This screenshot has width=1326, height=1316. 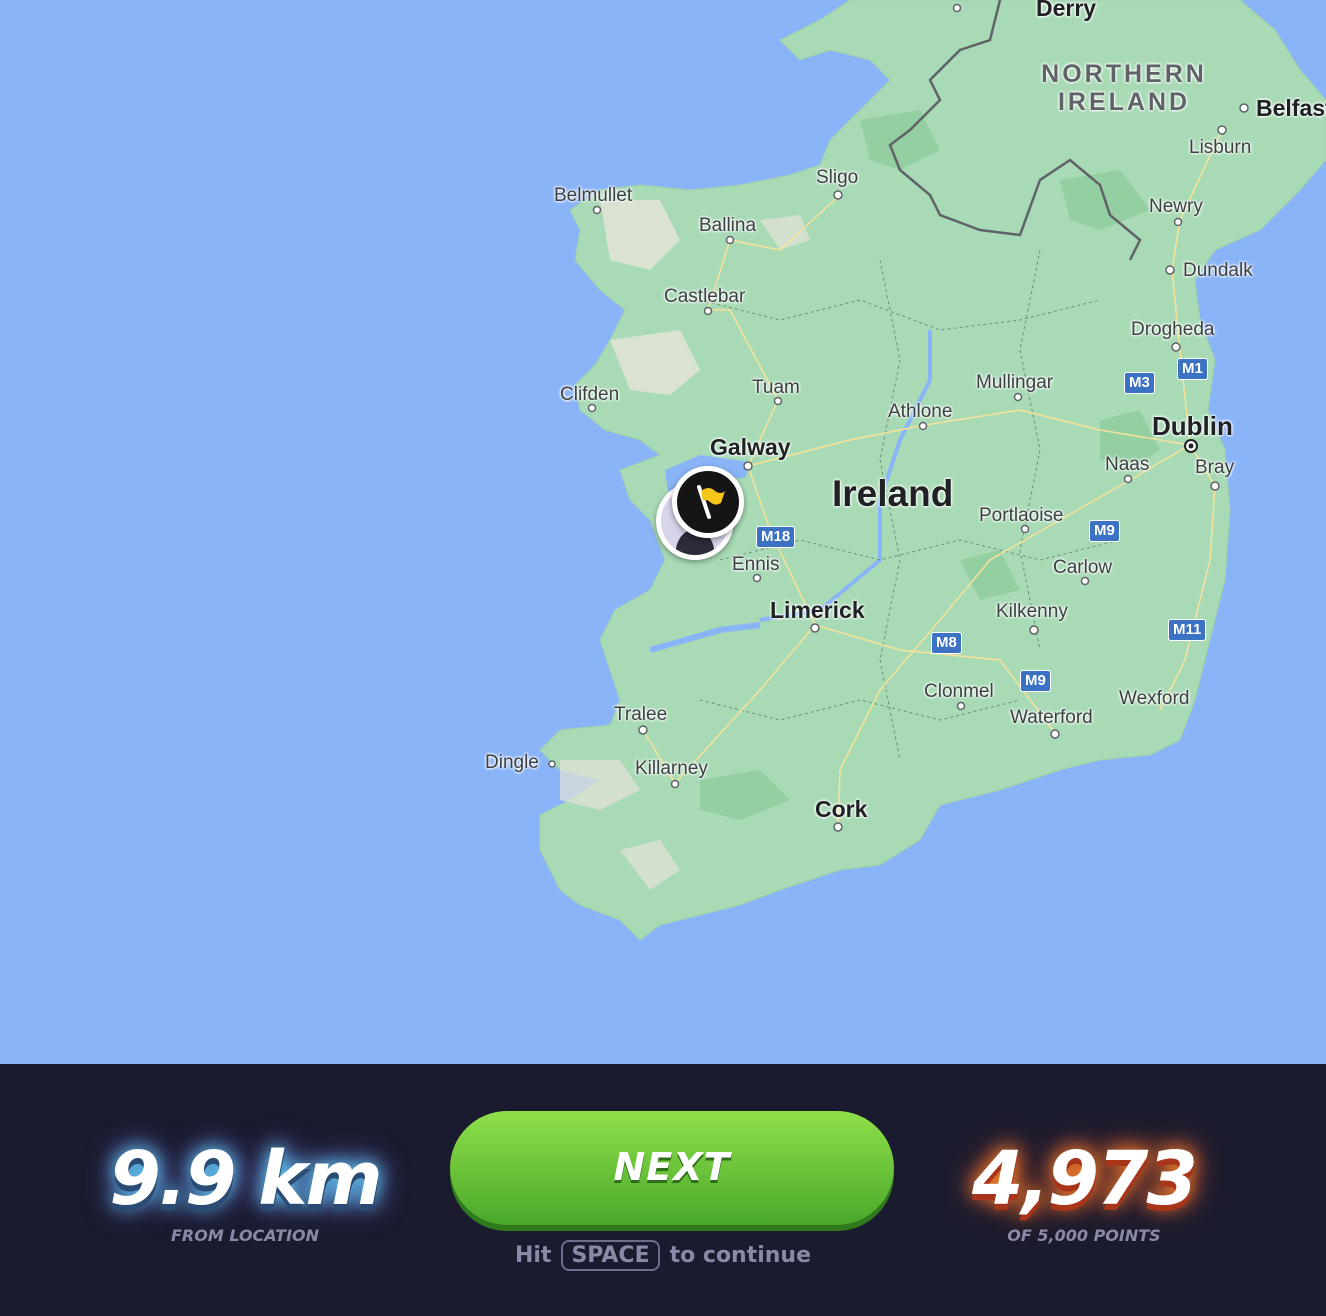 What do you see at coordinates (705, 296) in the screenshot?
I see `label-castlebar: Castlebar` at bounding box center [705, 296].